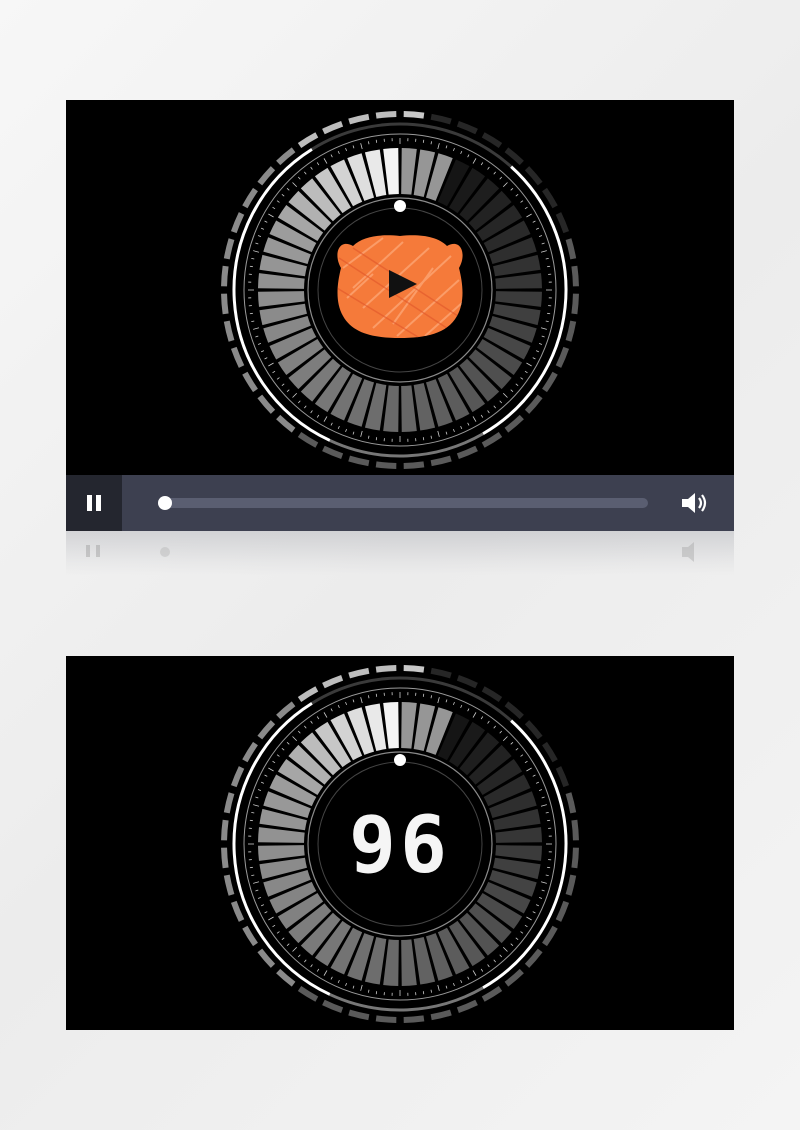 The height and width of the screenshot is (1130, 800). I want to click on pause-button, so click(94, 503).